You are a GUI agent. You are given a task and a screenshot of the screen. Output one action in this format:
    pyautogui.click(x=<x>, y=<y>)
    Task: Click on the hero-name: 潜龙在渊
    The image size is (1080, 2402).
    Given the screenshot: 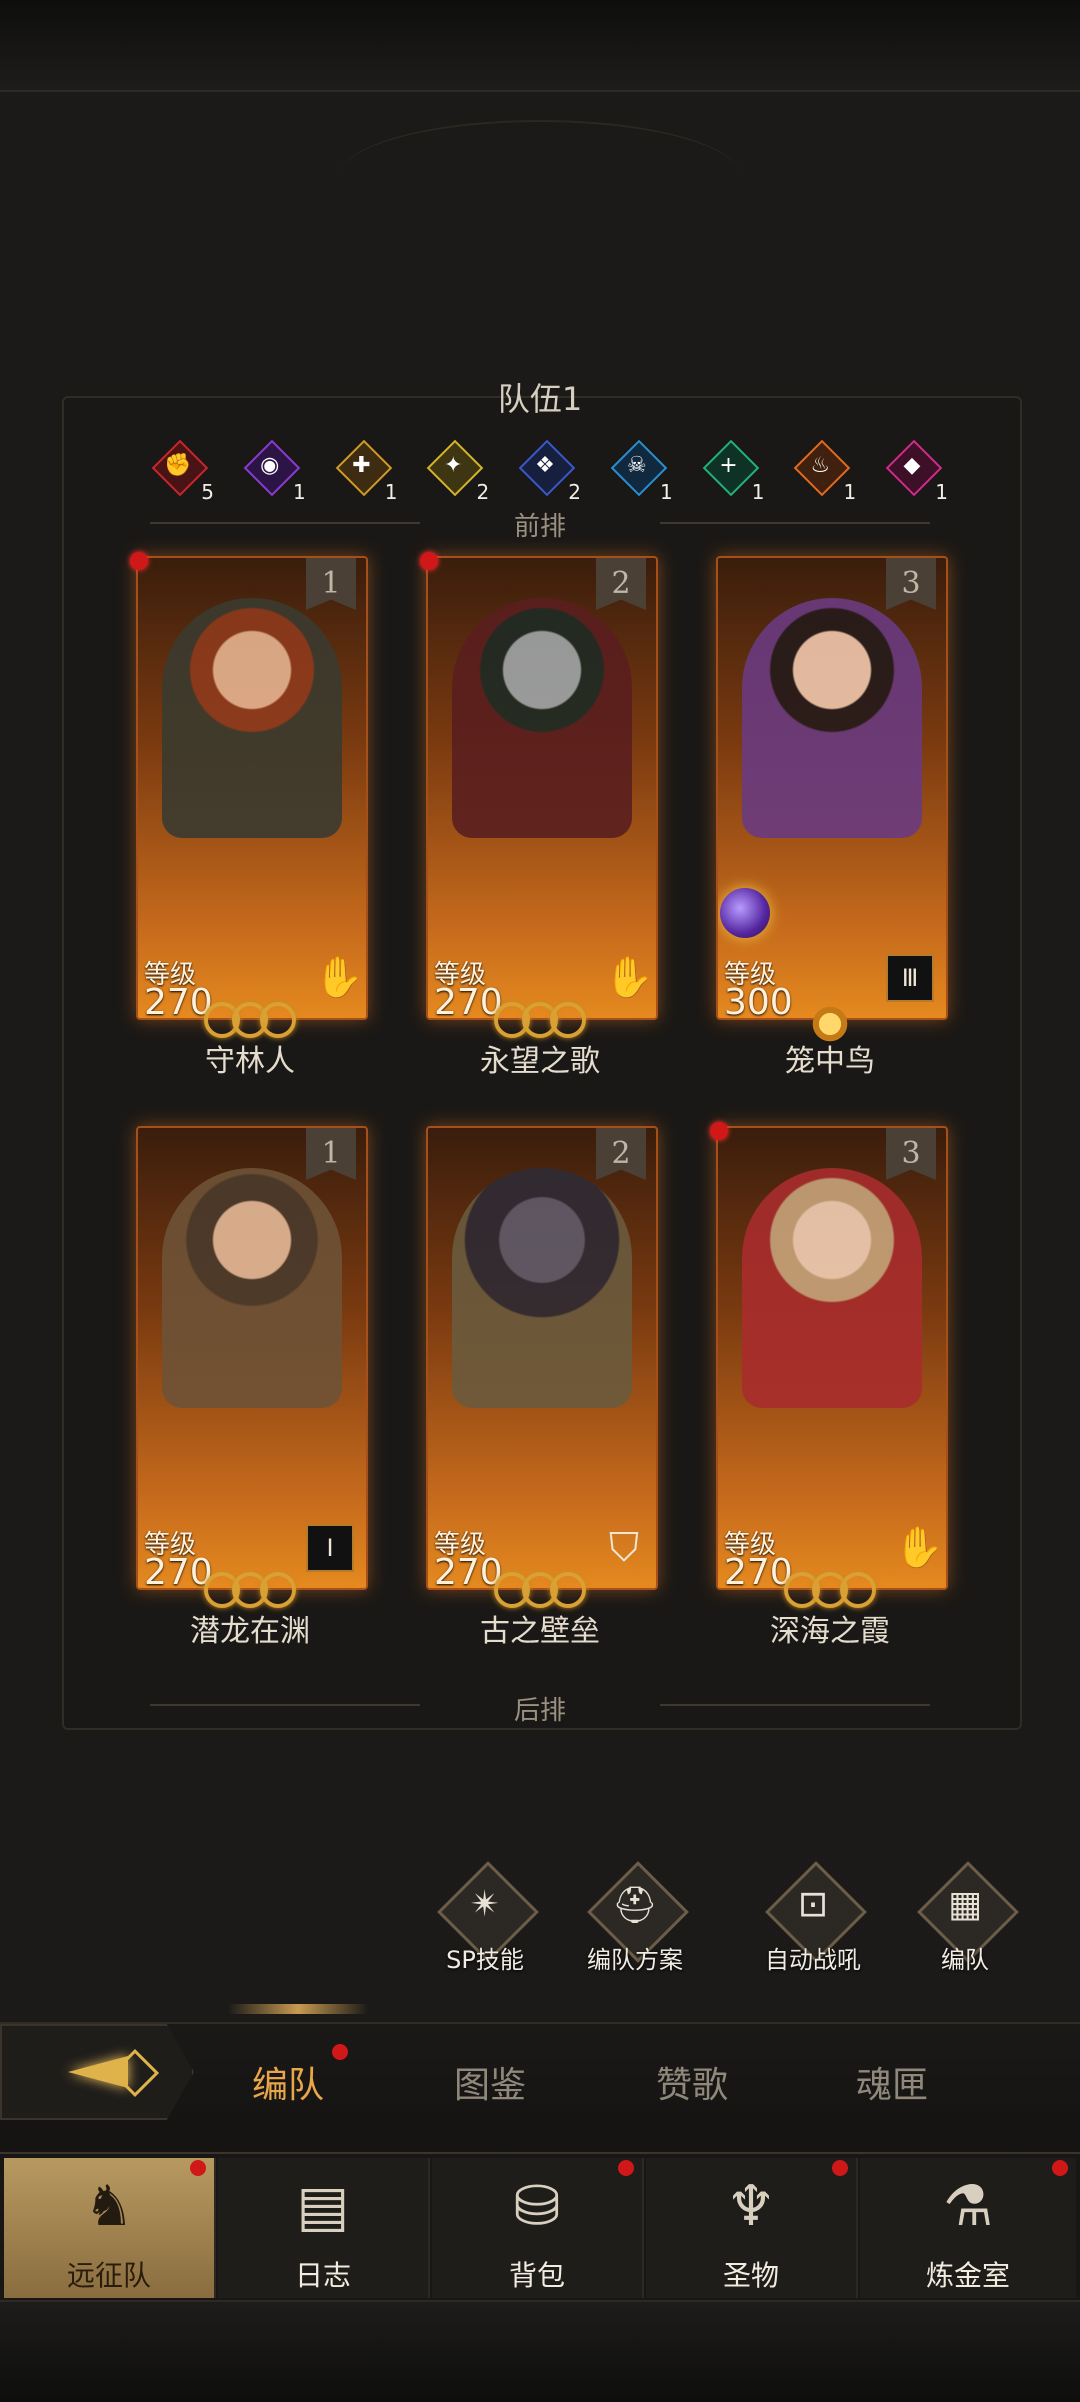 What is the action you would take?
    pyautogui.click(x=250, y=1631)
    